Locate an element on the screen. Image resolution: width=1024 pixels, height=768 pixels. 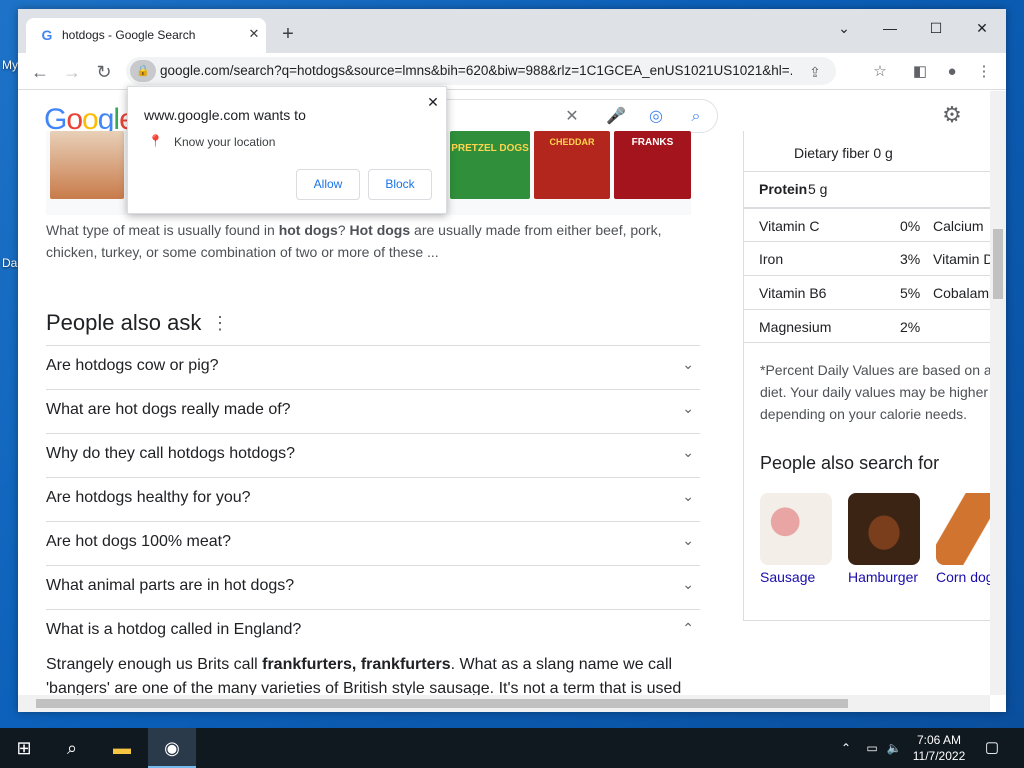
close-icon: ✕ is located at coordinates (433, 102).